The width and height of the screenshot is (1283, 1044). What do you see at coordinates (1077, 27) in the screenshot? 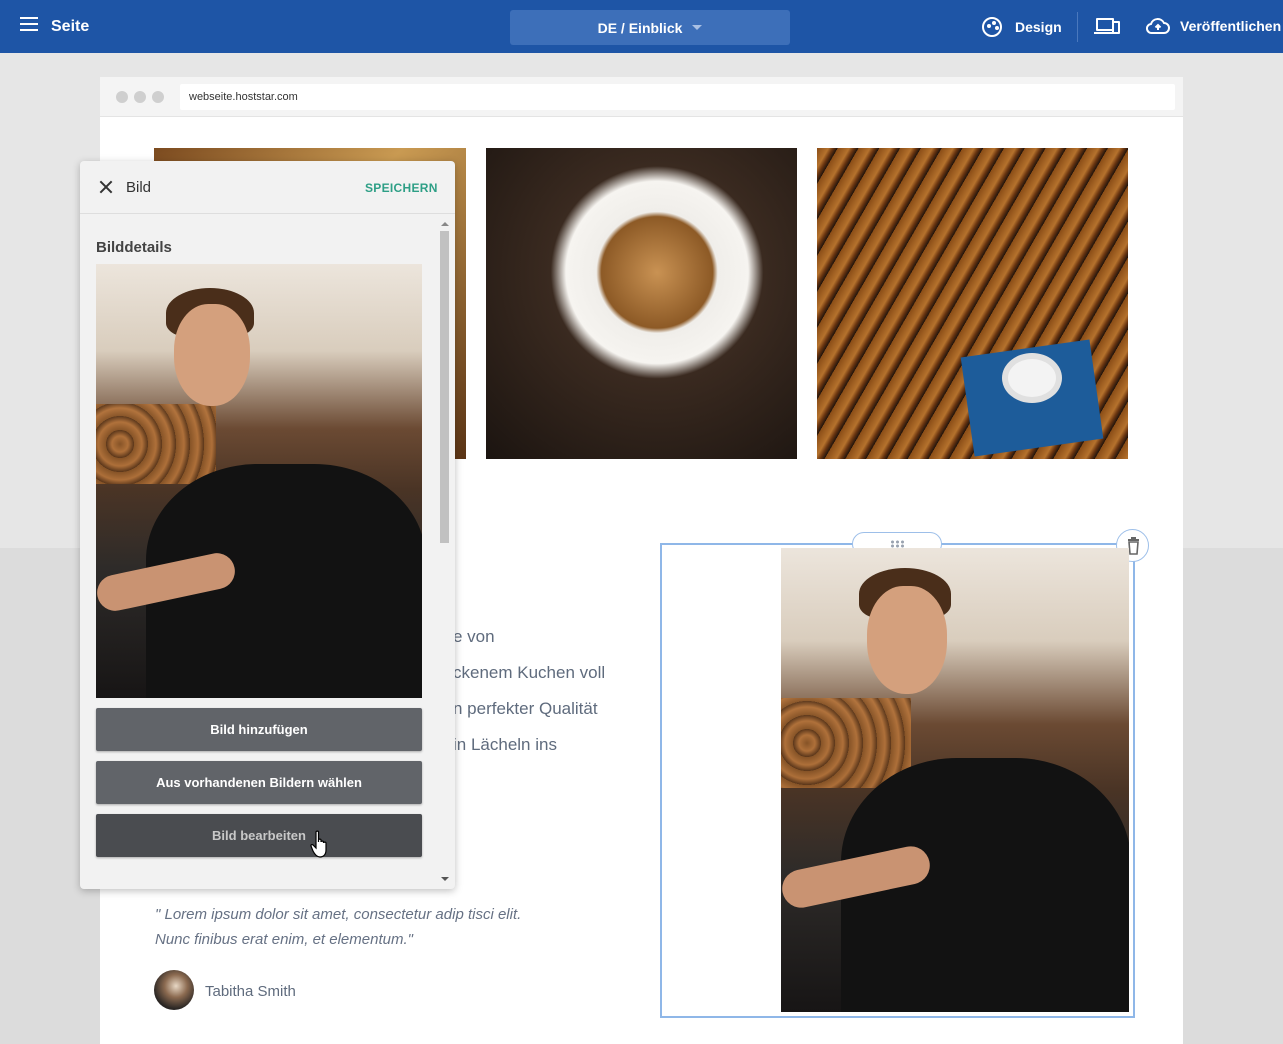
I see `toolbar-divider` at bounding box center [1077, 27].